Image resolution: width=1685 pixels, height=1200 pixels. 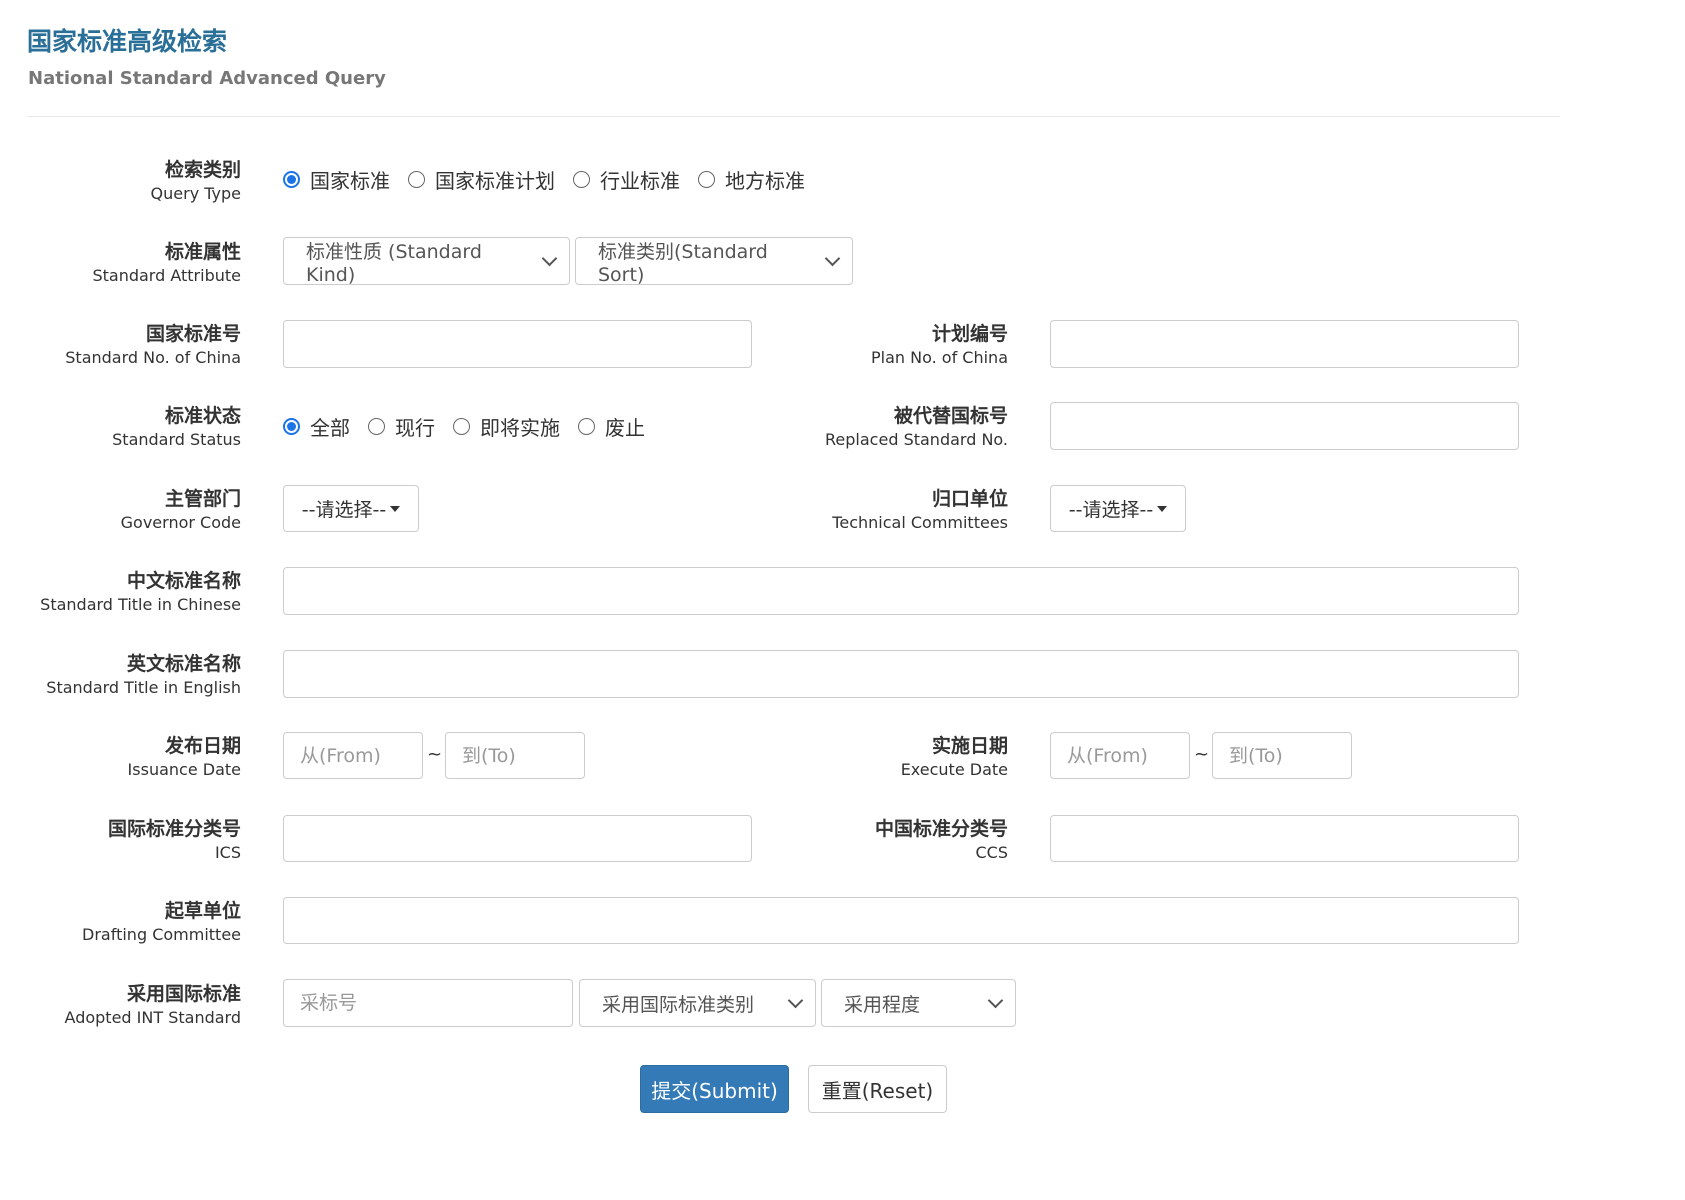 I want to click on ics-input, so click(x=517, y=838).